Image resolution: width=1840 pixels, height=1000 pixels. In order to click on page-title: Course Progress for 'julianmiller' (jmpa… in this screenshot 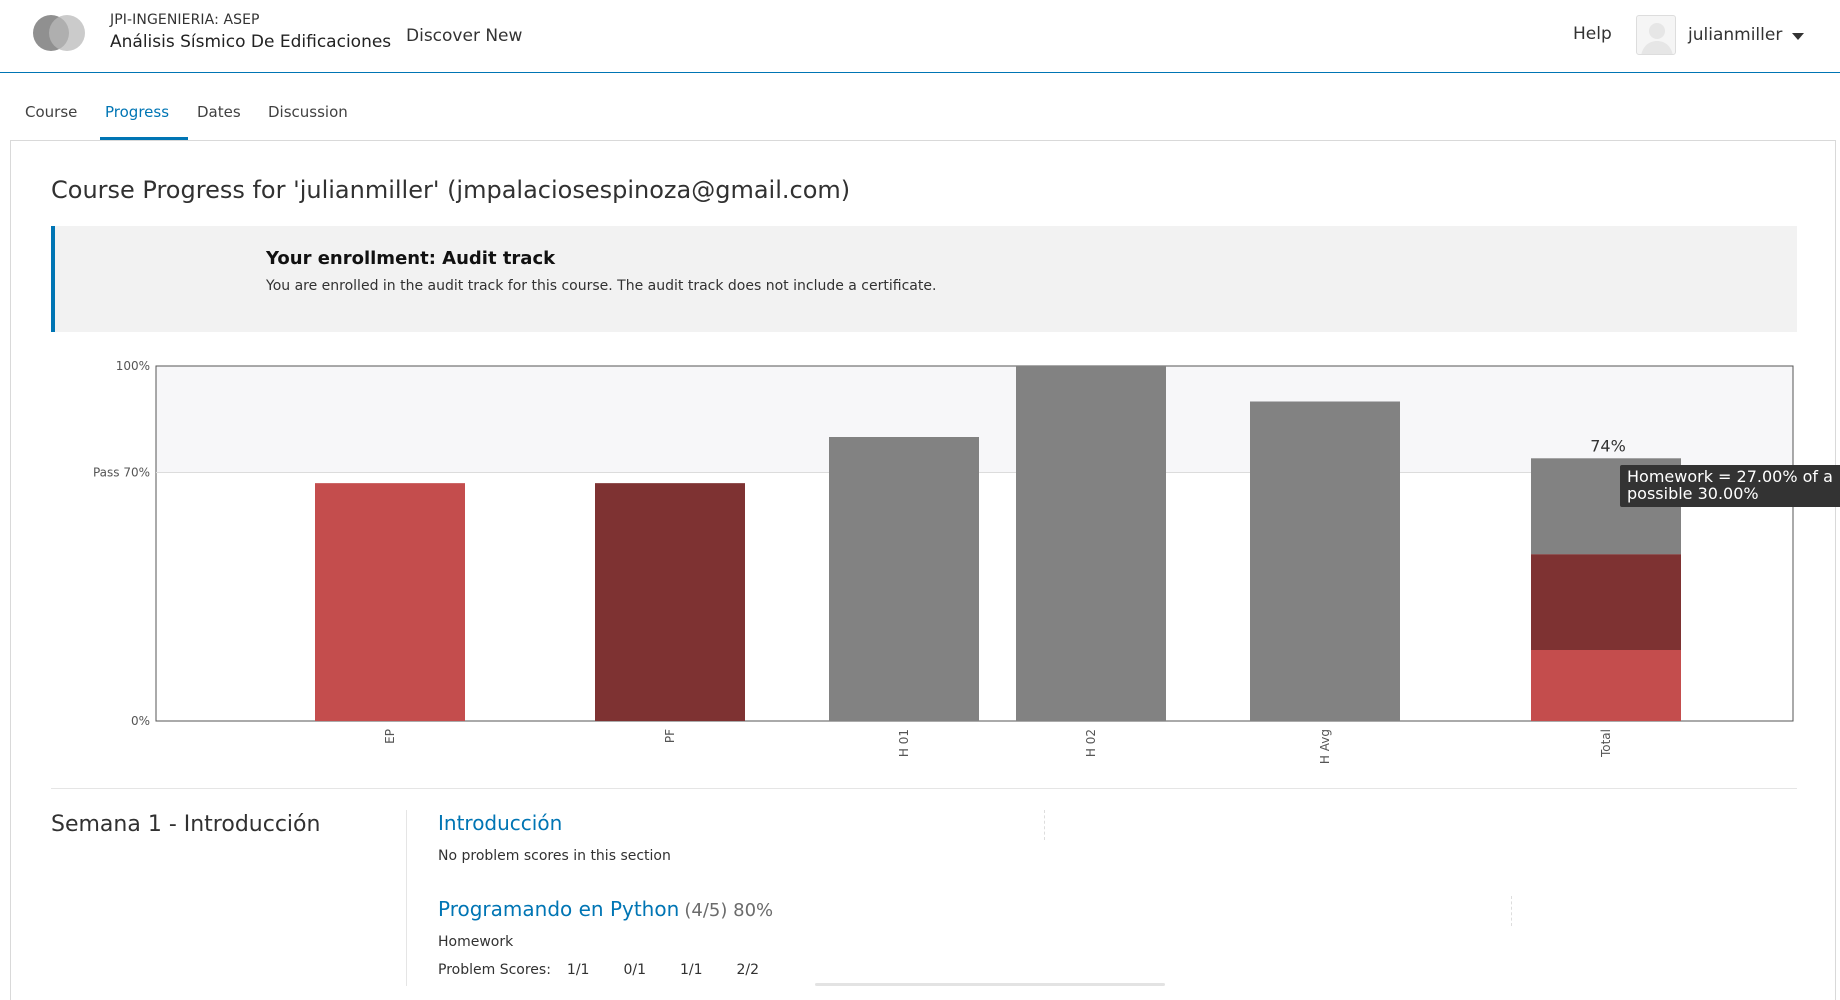, I will do `click(451, 190)`.